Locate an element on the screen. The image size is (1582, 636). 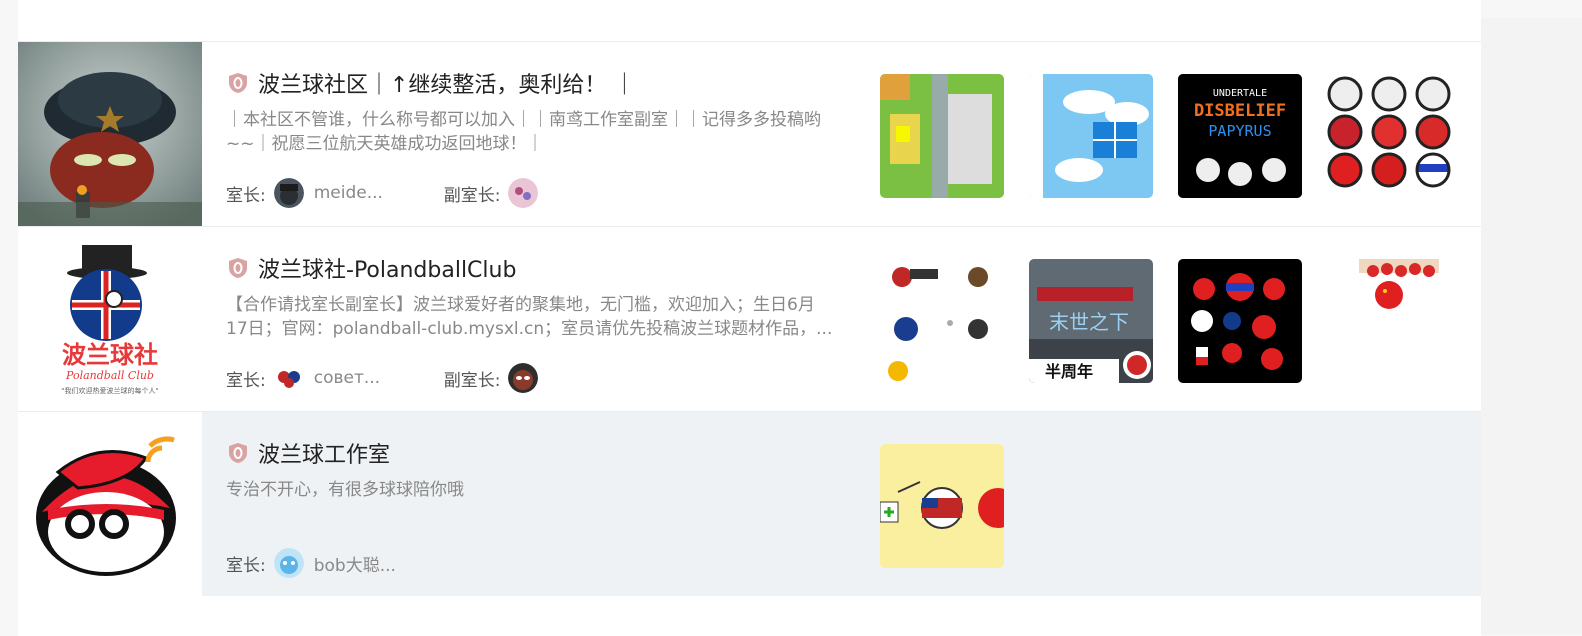
thumb-text: DISBELIEF is located at coordinates (1240, 111).